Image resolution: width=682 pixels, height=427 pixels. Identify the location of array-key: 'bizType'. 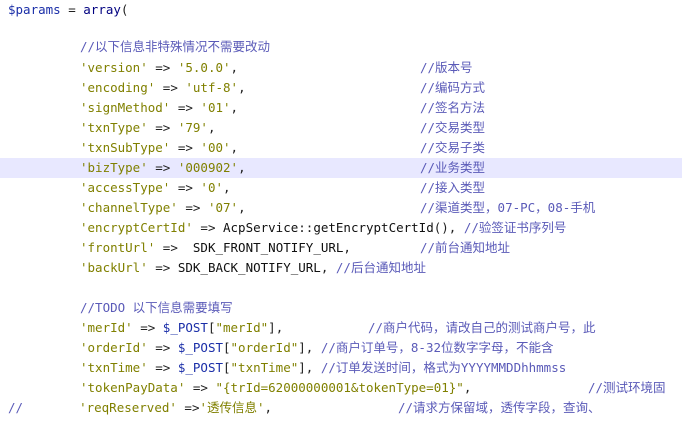
(114, 167).